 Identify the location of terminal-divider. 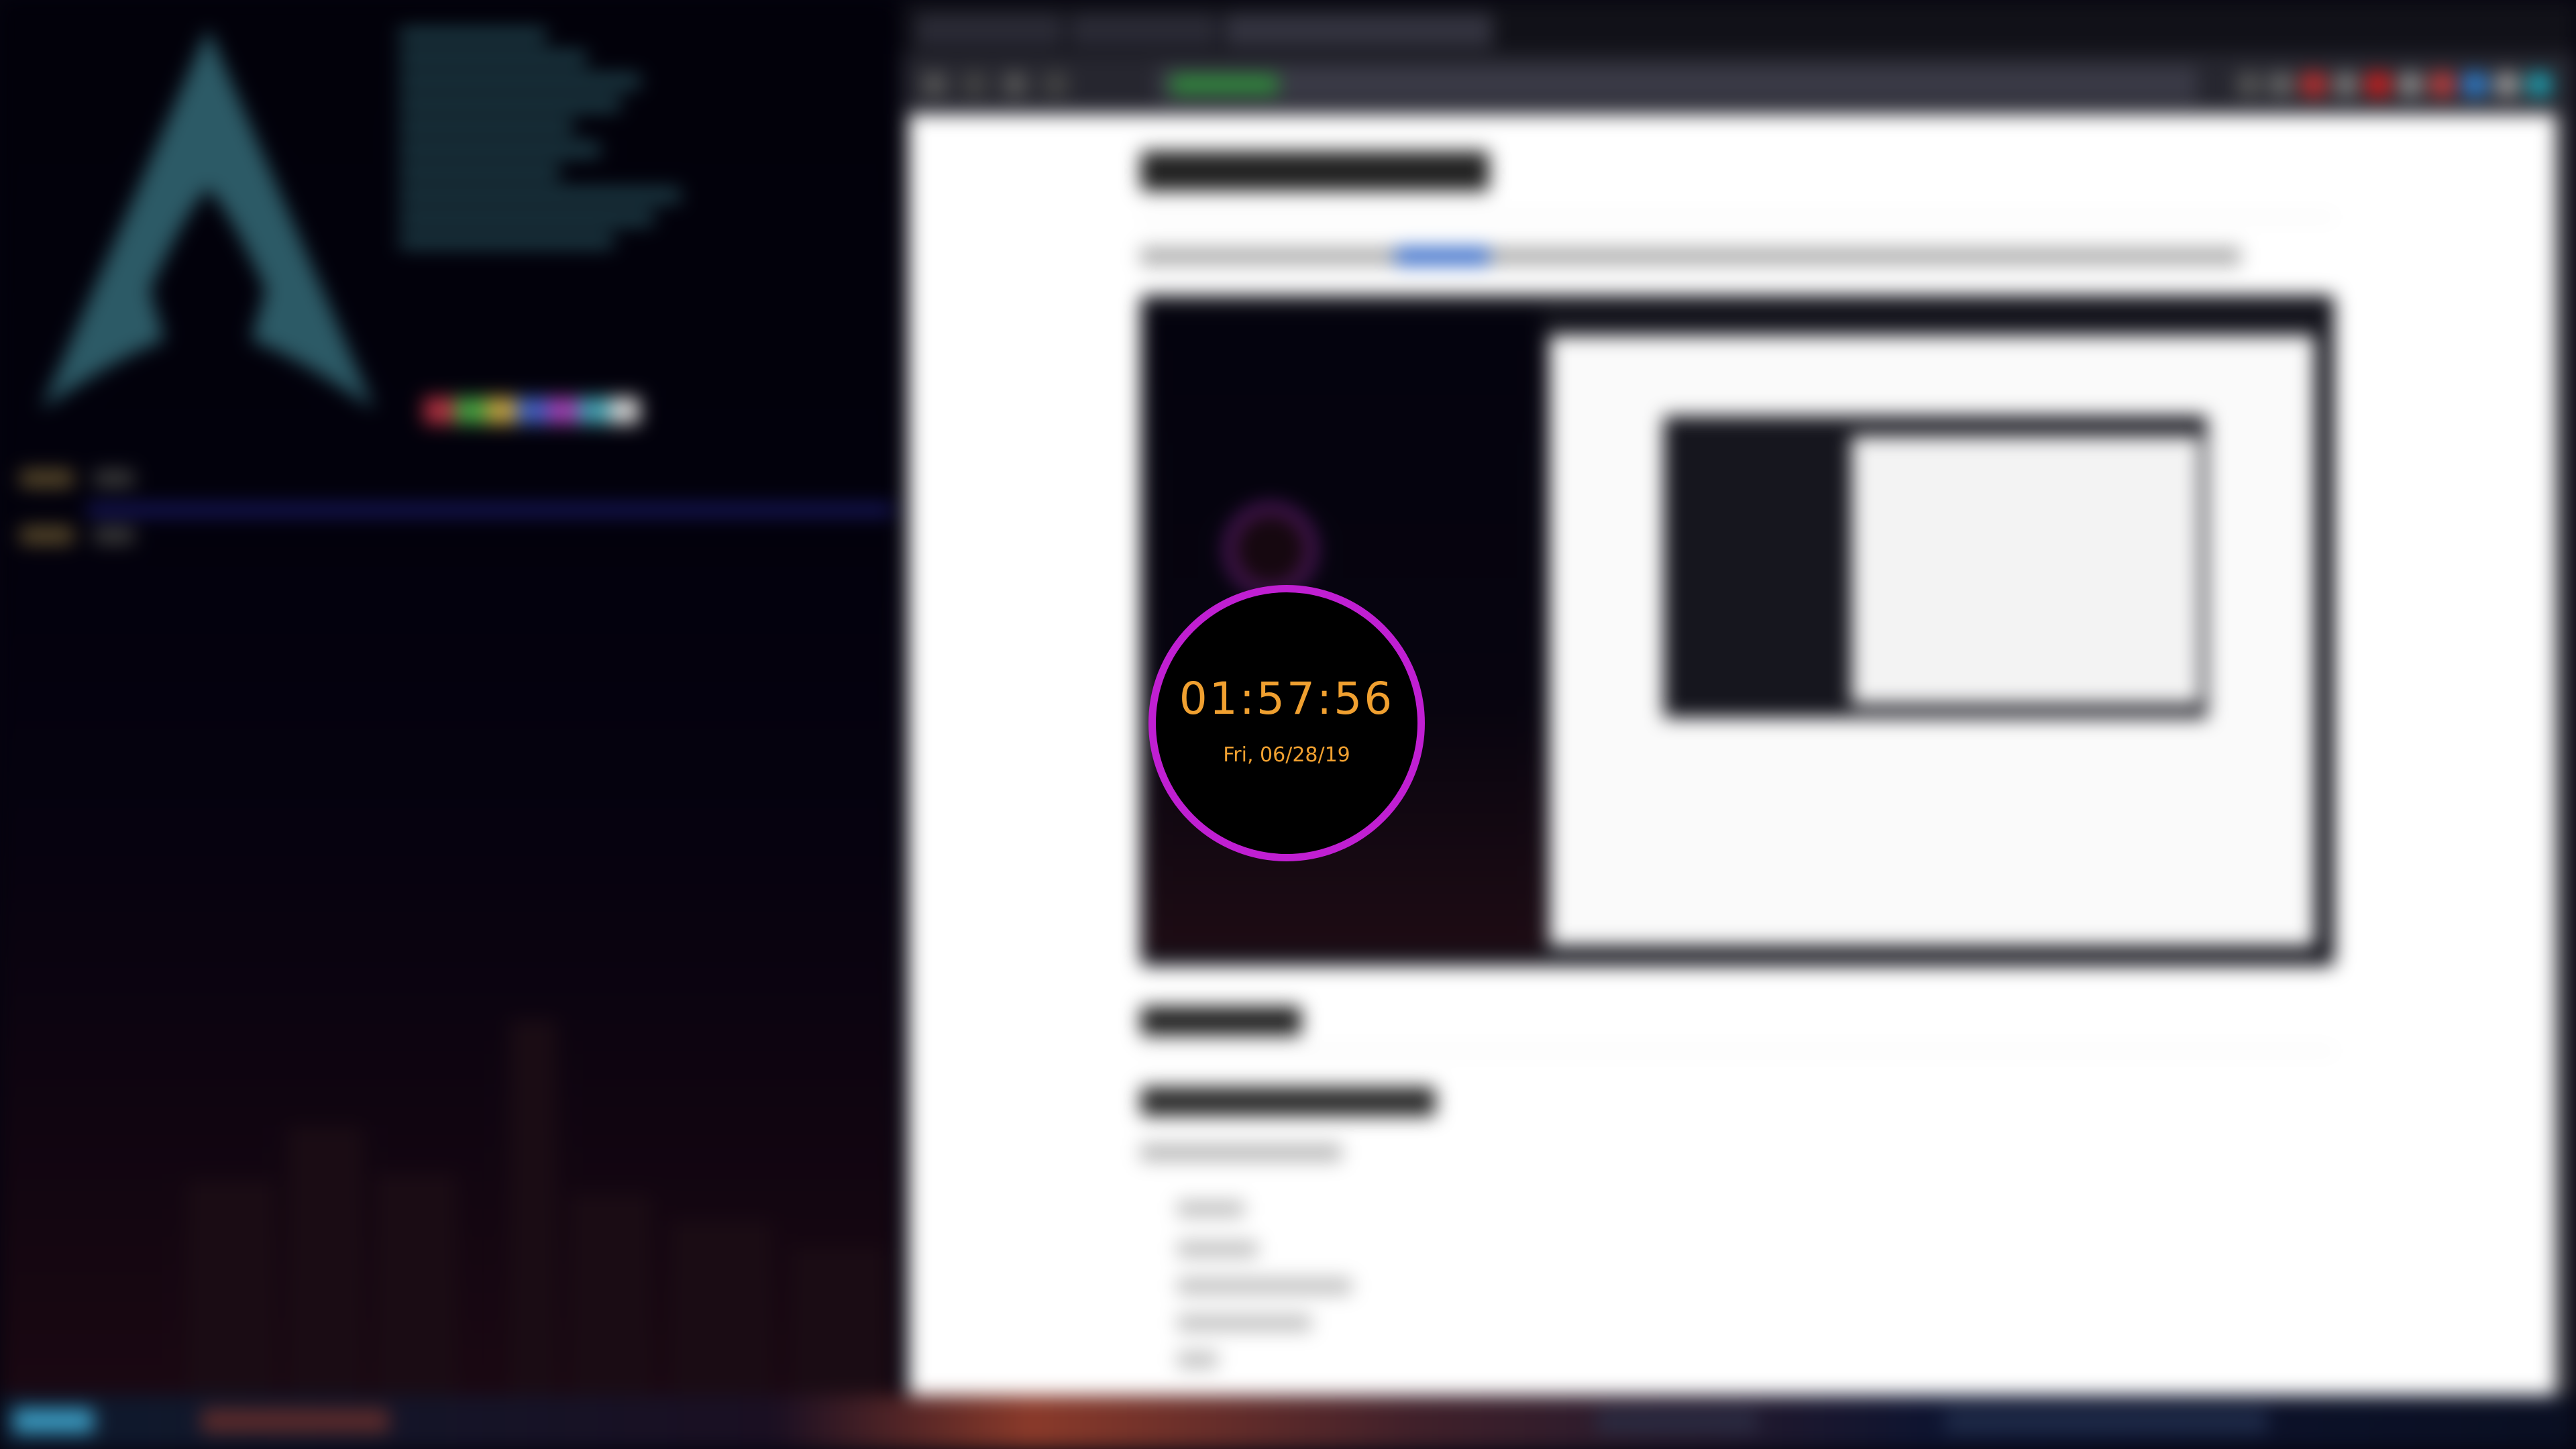
(489, 509).